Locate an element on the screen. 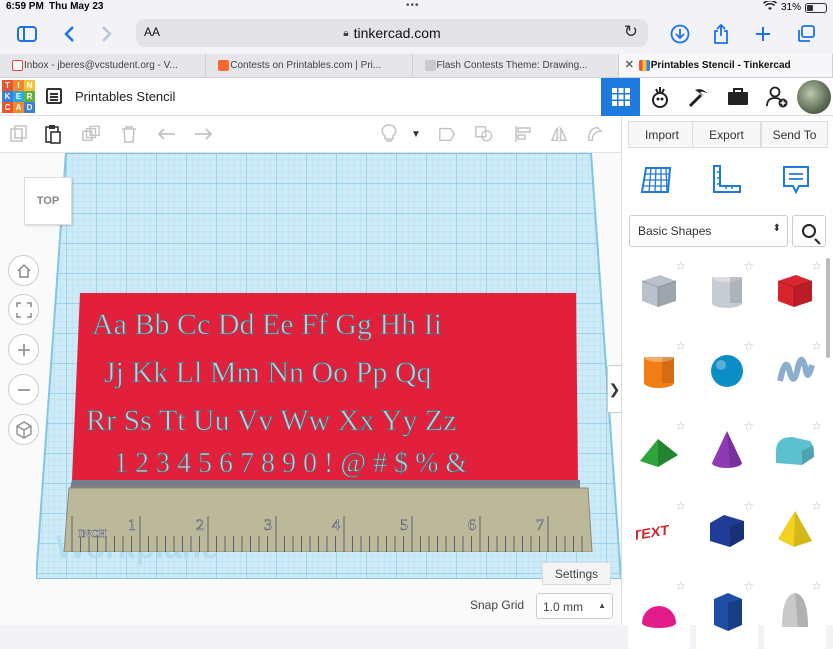 The width and height of the screenshot is (833, 649). import-button: Import is located at coordinates (662, 134).